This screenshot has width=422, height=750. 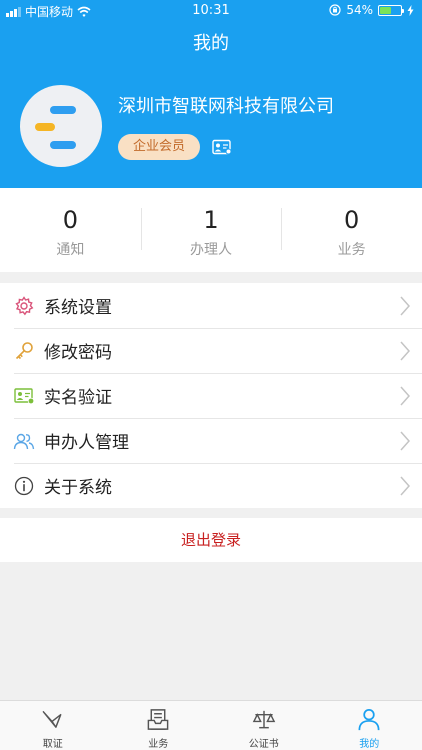 What do you see at coordinates (78, 308) in the screenshot?
I see `menu-label: 系统设置` at bounding box center [78, 308].